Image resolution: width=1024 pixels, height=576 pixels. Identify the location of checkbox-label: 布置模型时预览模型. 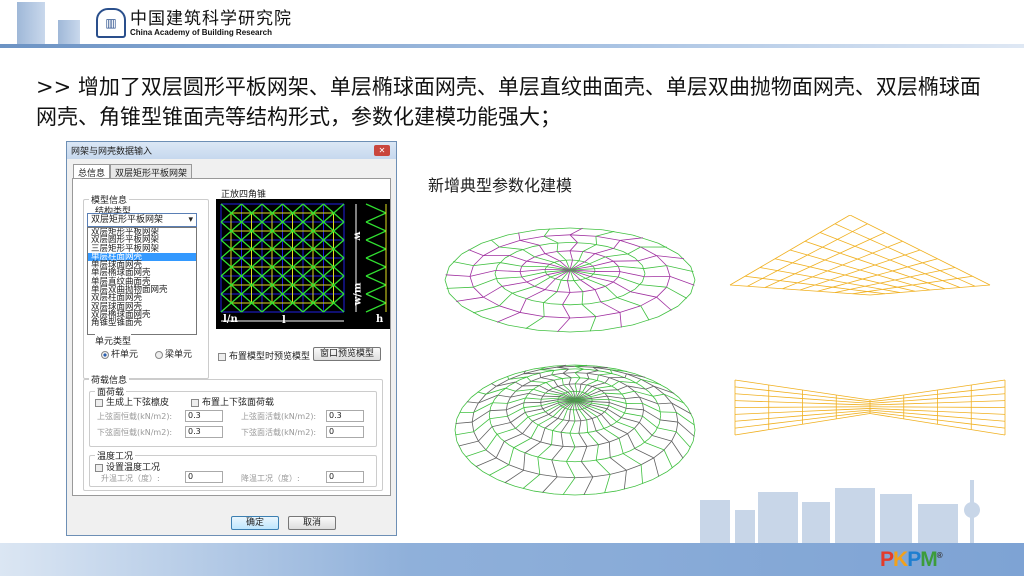
(270, 357).